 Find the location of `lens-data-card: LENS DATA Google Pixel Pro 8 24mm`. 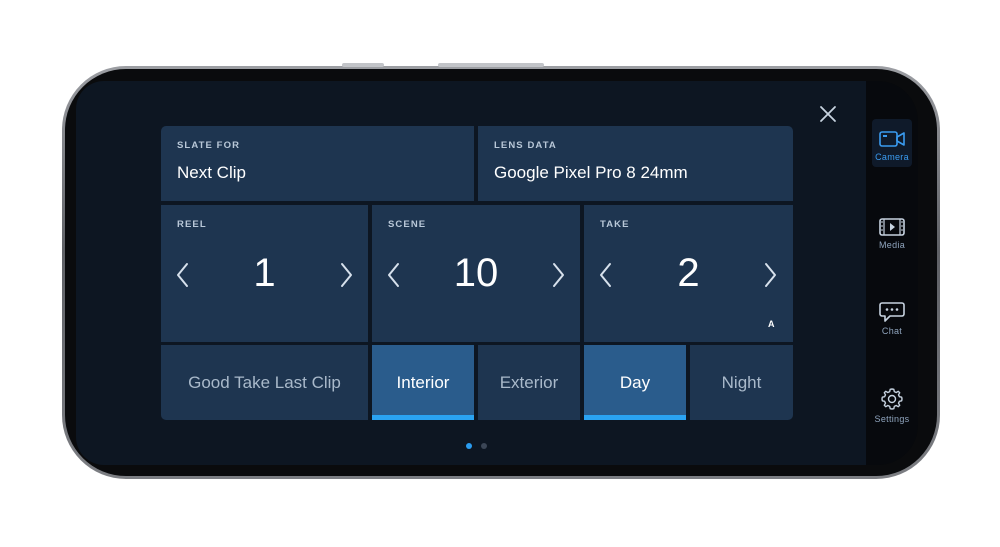

lens-data-card: LENS DATA Google Pixel Pro 8 24mm is located at coordinates (635, 163).